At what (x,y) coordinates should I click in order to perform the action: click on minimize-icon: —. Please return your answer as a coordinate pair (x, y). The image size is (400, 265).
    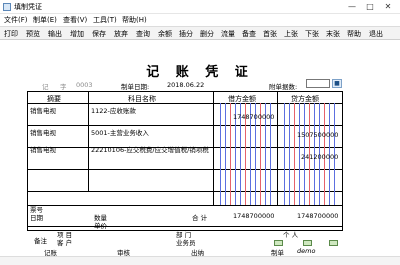
    Looking at the image, I should click on (352, 6).